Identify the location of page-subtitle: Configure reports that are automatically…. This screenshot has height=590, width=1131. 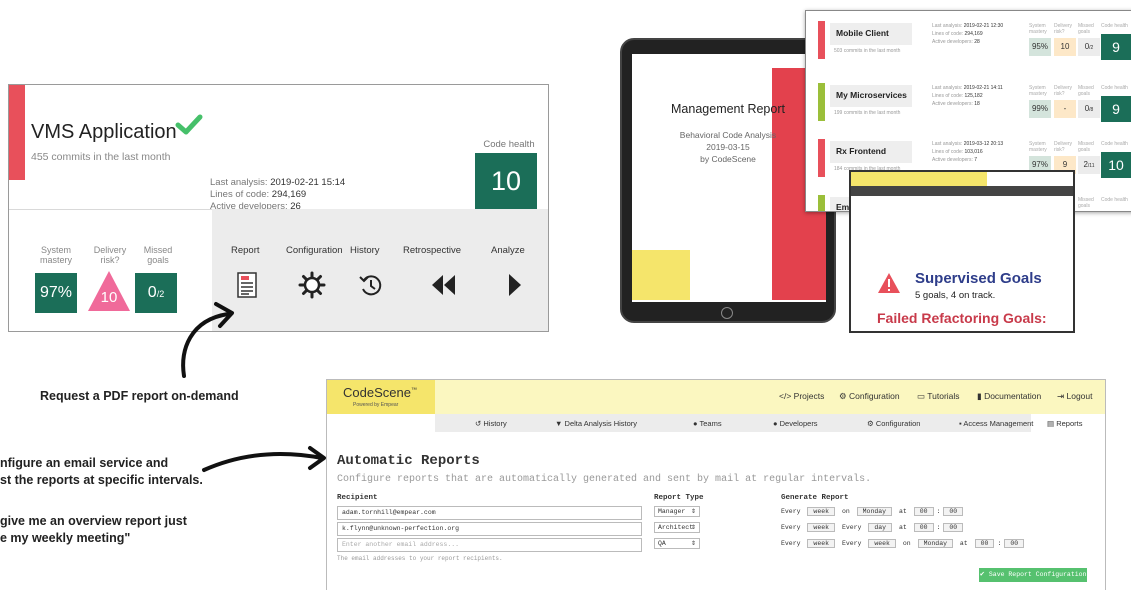
(604, 479).